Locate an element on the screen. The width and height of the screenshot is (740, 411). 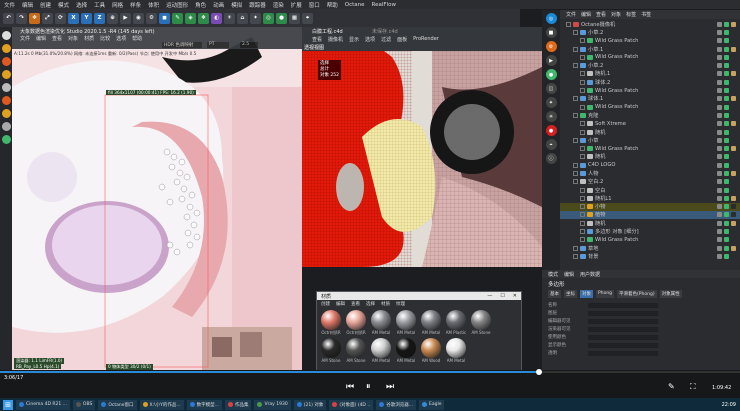
zoom-field: 2.5 is located at coordinates (249, 45).